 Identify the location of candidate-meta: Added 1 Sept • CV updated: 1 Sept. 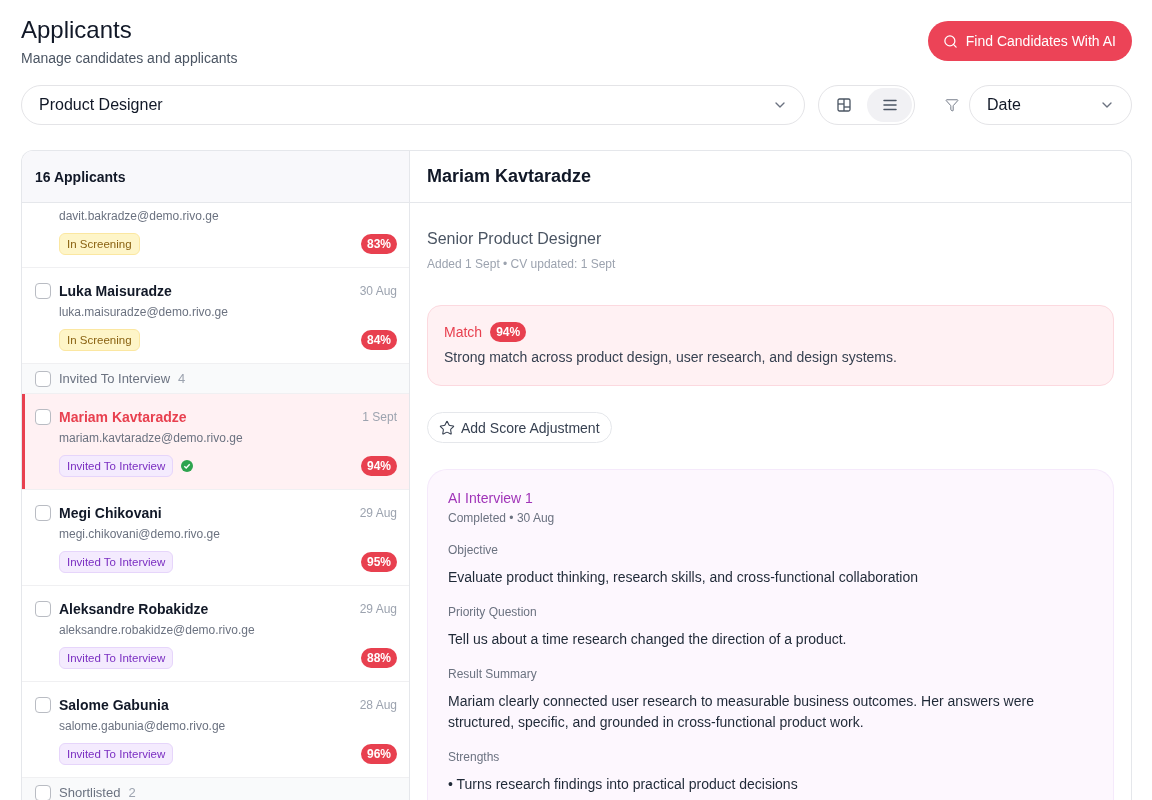
(522, 264).